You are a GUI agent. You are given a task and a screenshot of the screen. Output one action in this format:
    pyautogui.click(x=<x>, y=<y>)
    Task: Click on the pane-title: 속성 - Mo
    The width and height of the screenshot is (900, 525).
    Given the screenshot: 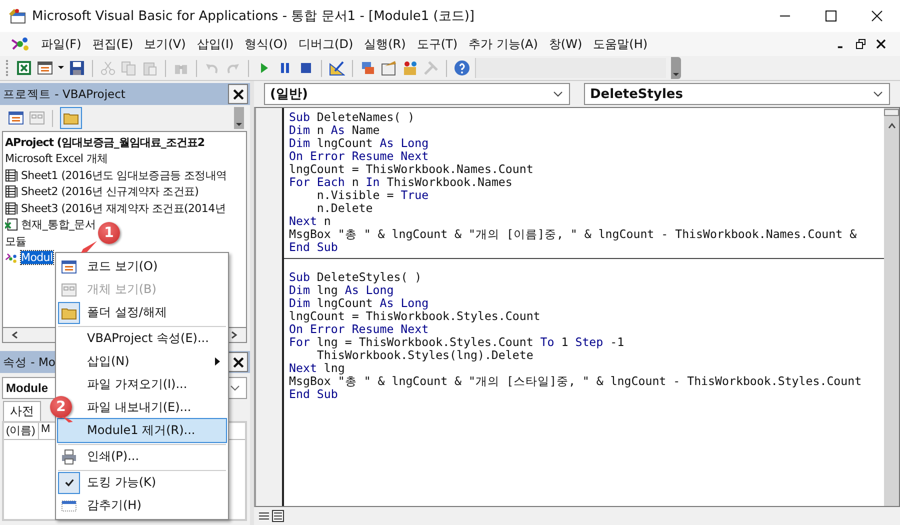 What is the action you would take?
    pyautogui.click(x=29, y=362)
    